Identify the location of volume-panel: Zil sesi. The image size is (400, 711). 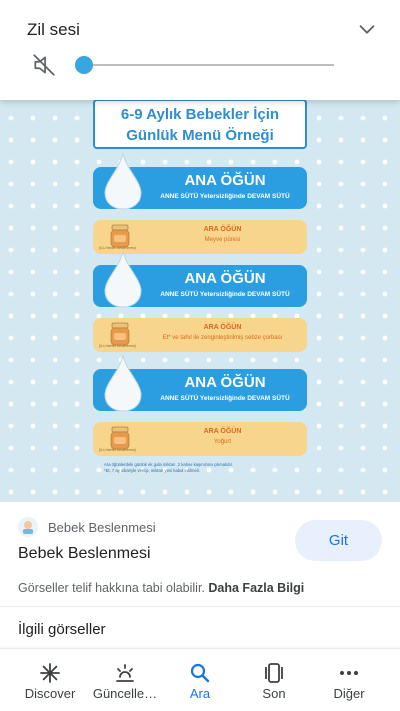
(200, 50).